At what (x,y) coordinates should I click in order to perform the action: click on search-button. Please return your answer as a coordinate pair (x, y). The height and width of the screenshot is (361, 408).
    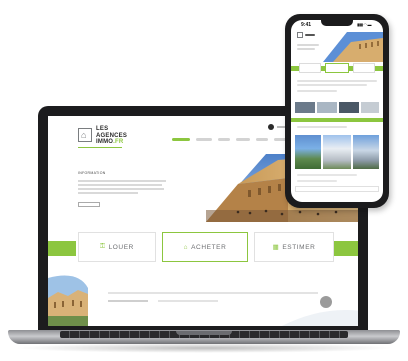
    Looking at the image, I should click on (326, 302).